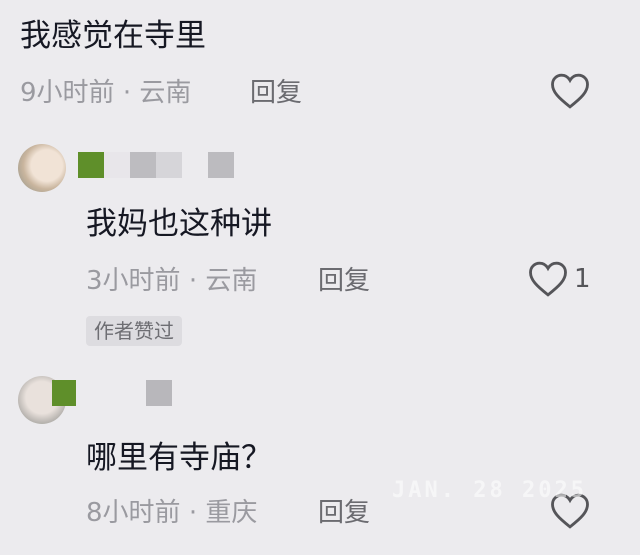 The width and height of the screenshot is (640, 555). I want to click on comment-2-text: 我妈也这种讲, so click(179, 224).